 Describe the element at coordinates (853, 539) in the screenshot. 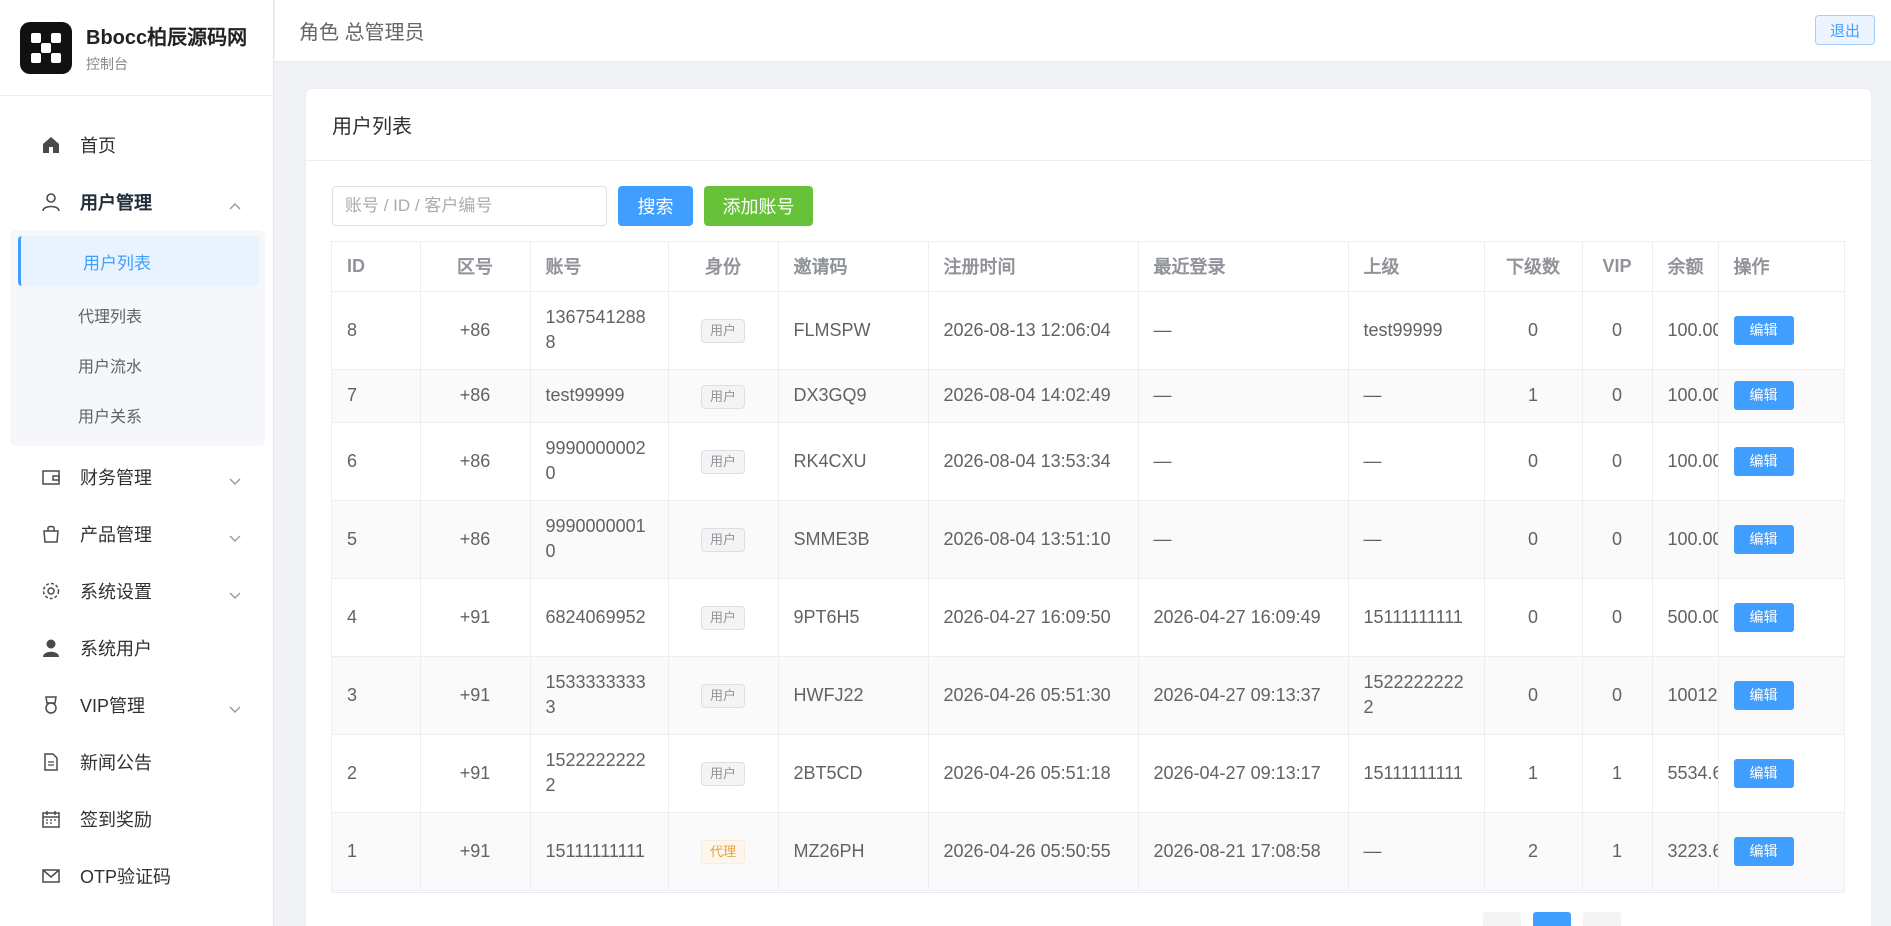

I see `cell-invite: SMME3B` at that location.